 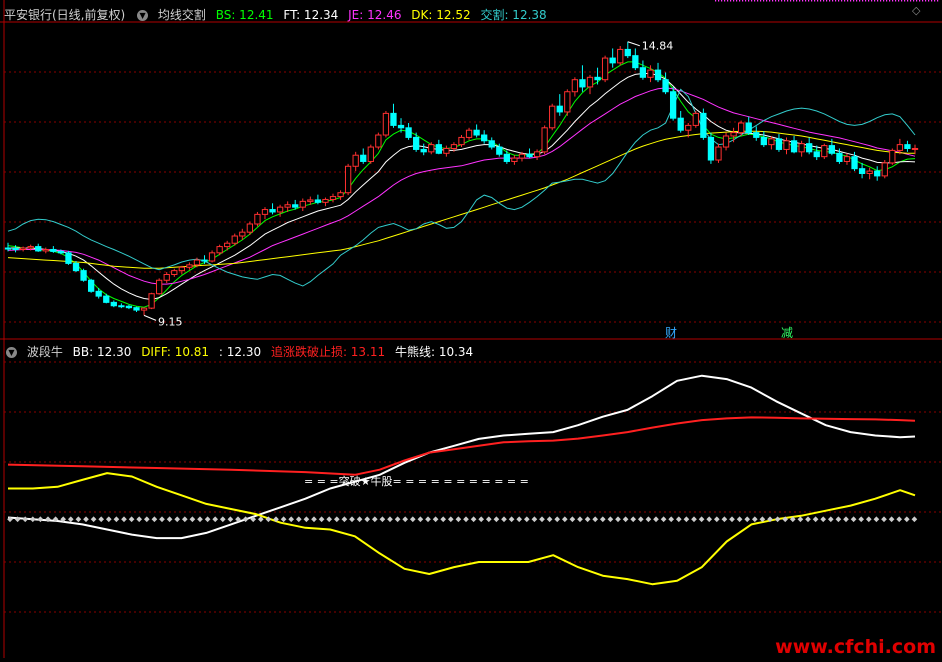 I want to click on bottom-indicator-menu-icon: ▼, so click(x=11, y=352).